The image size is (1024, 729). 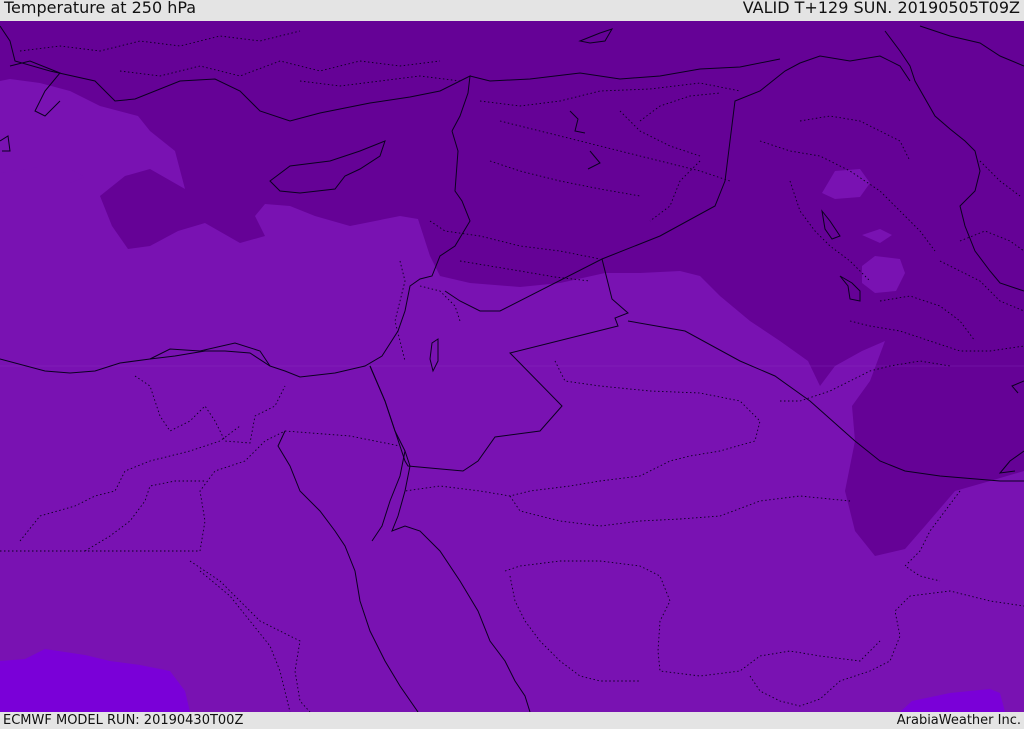 I want to click on valid-time-label: VALID T+129 SUN. 20190505T09Z, so click(x=881, y=8).